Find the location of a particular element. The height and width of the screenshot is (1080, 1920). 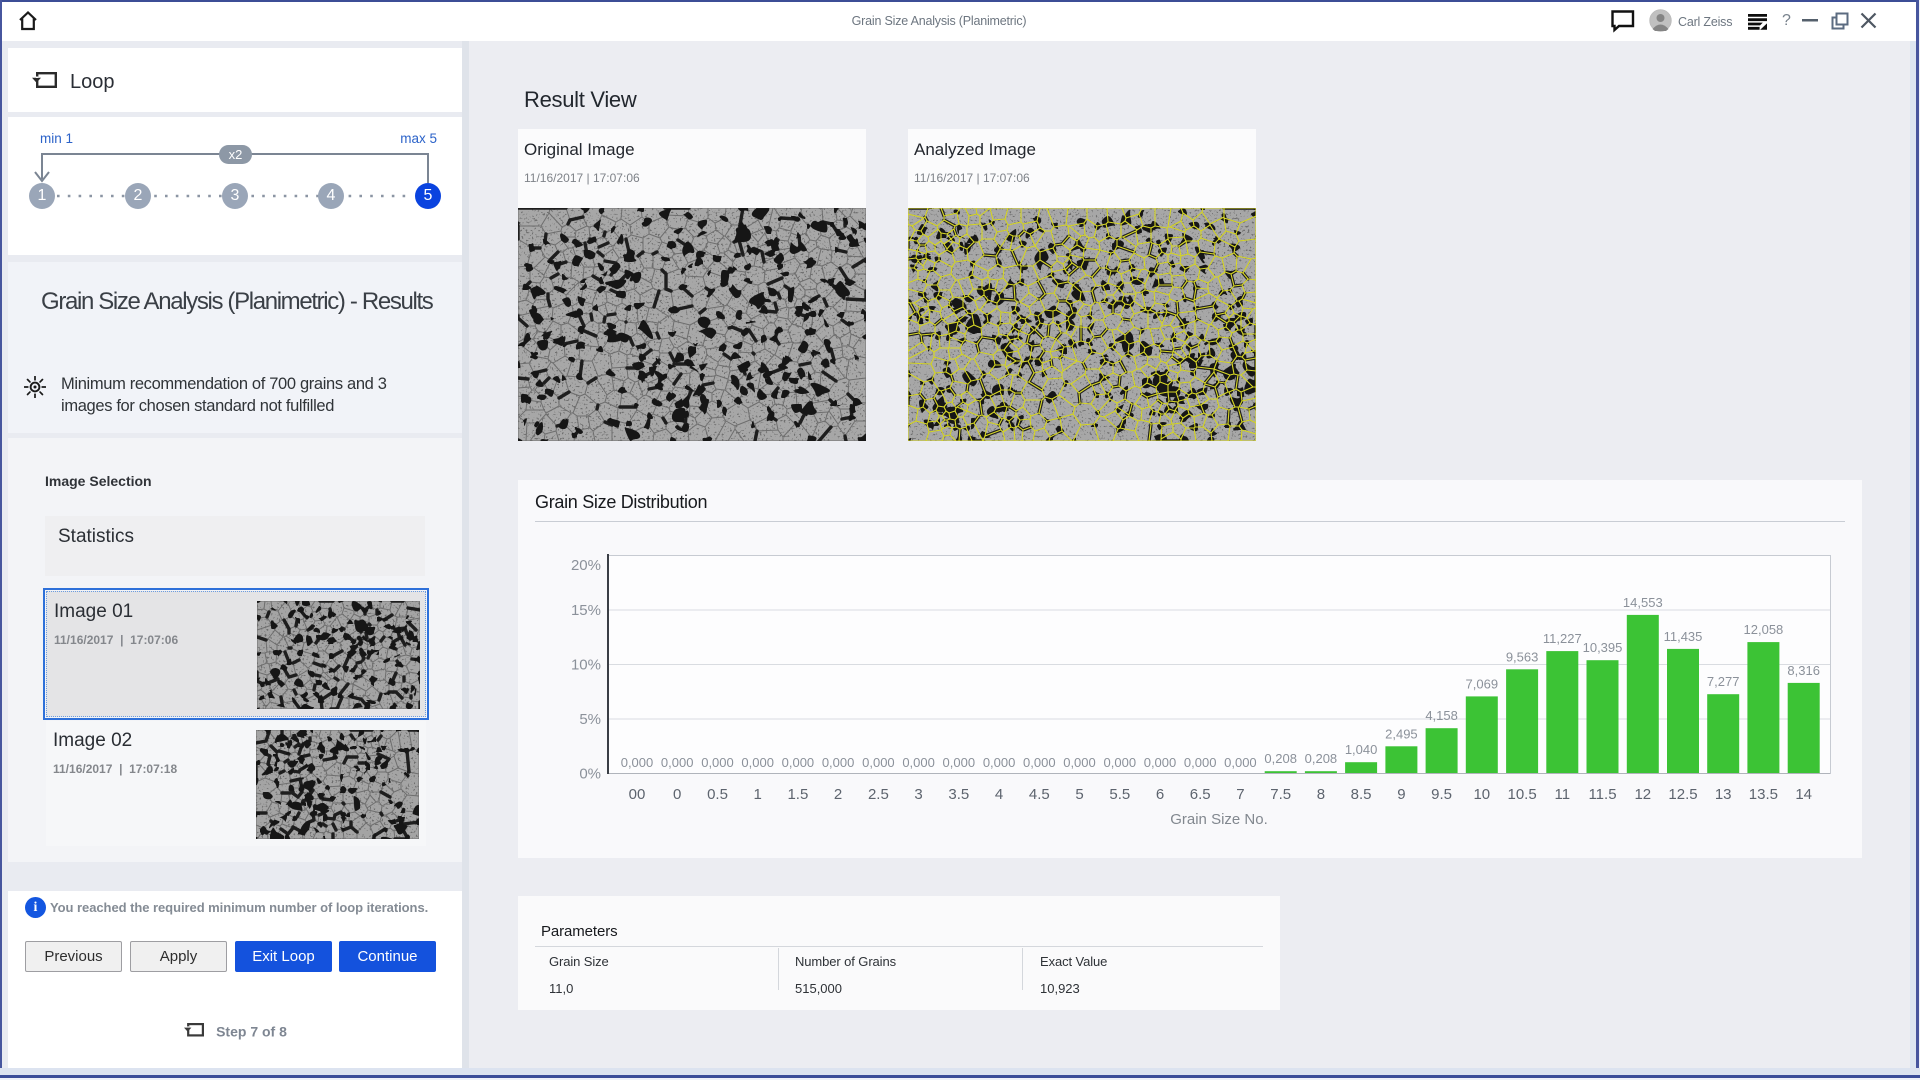

svg-text: 12,058 is located at coordinates (1764, 629).